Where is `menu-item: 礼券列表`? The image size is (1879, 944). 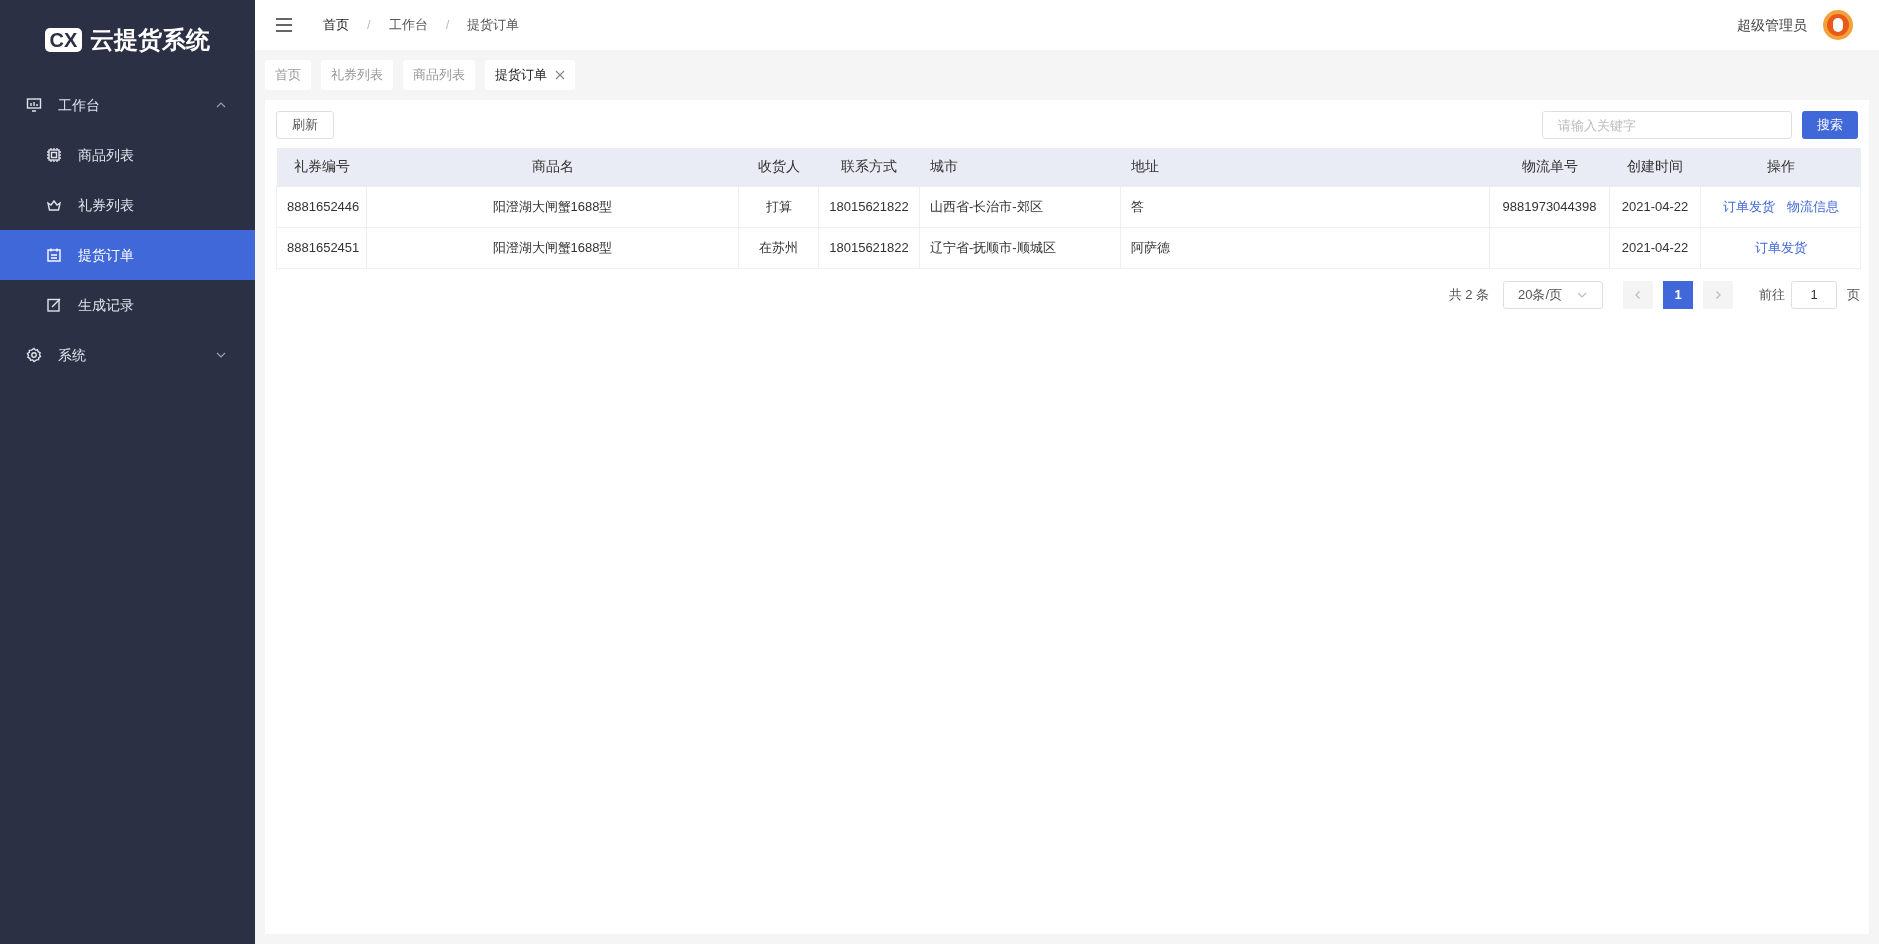 menu-item: 礼券列表 is located at coordinates (127, 205).